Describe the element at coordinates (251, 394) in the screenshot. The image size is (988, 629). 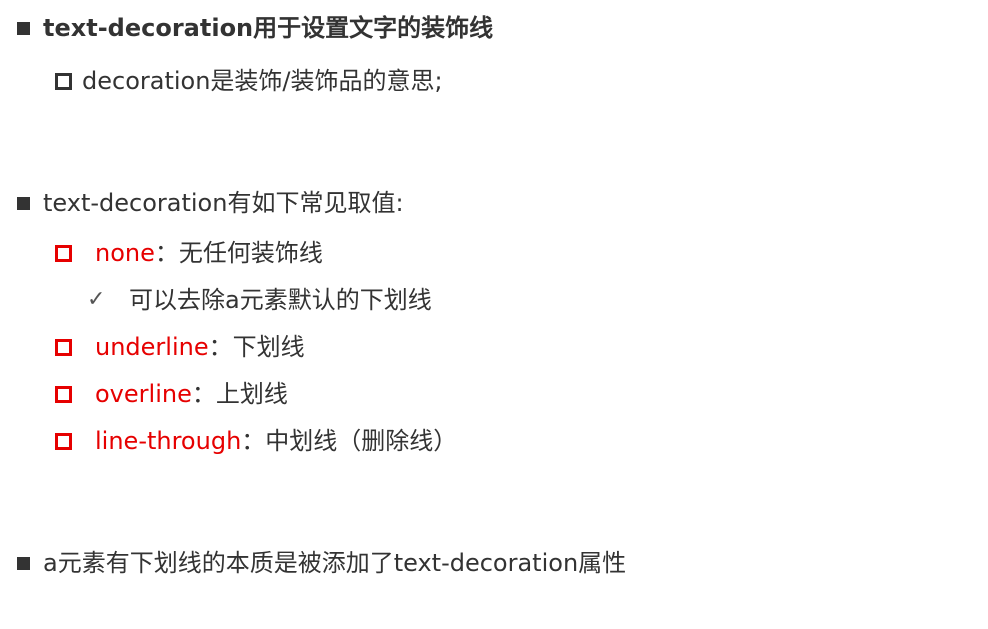
I see `value-description: 上划线` at that location.